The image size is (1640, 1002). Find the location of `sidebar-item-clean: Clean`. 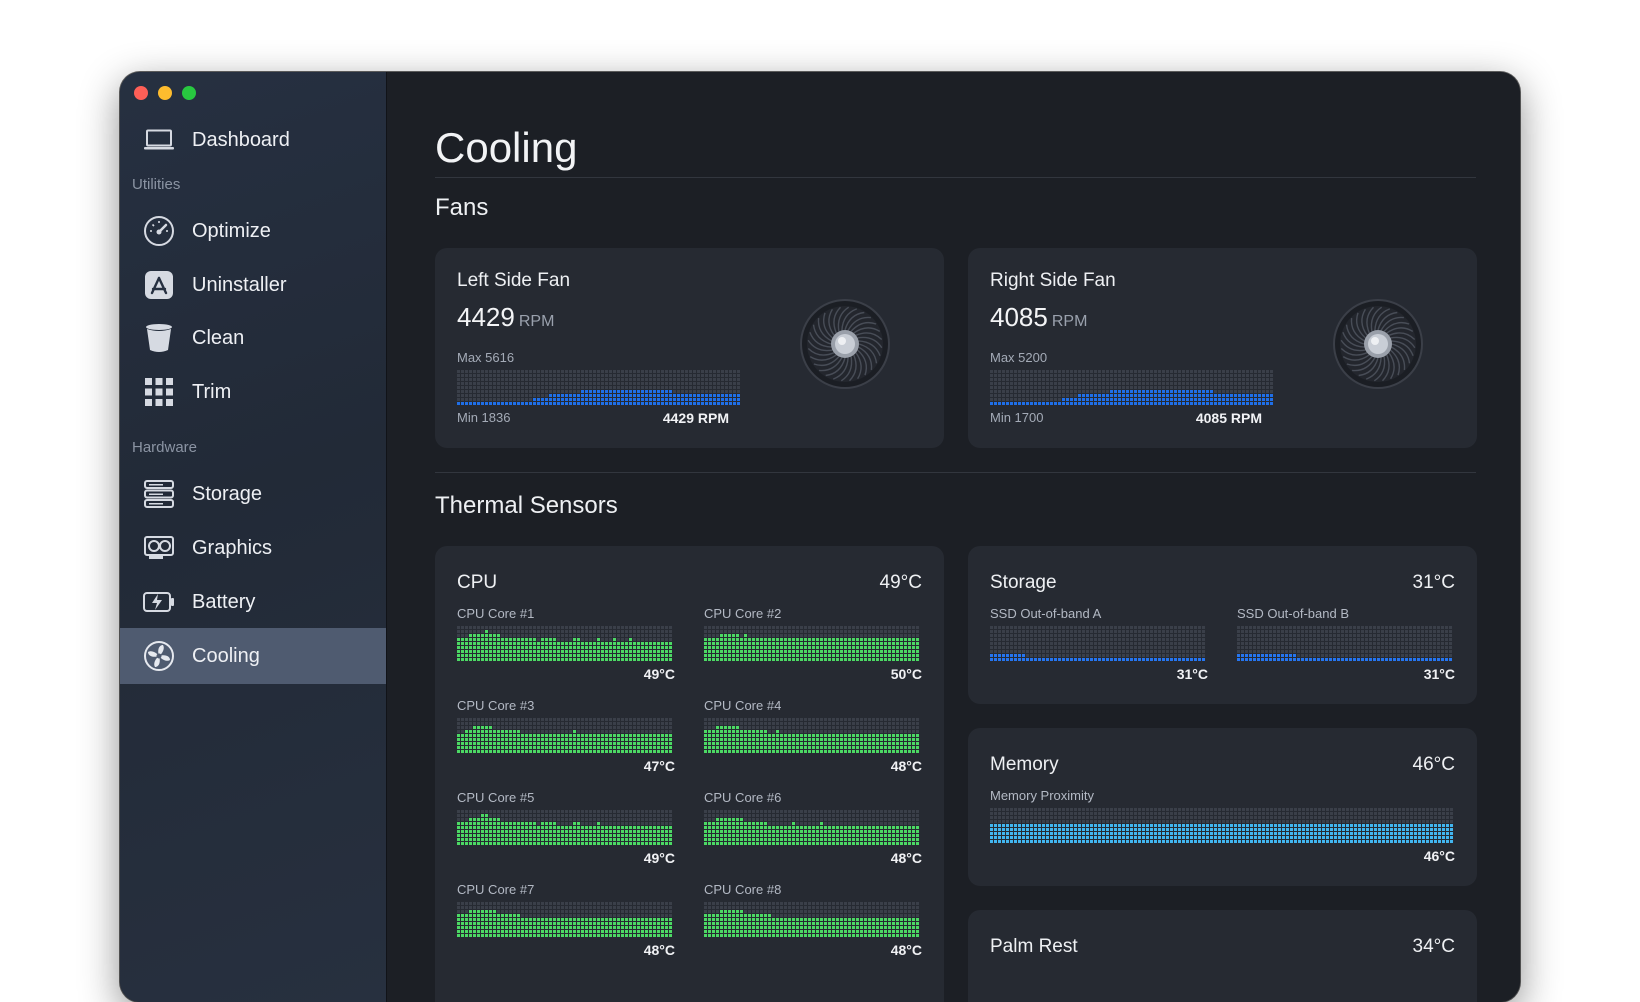

sidebar-item-clean: Clean is located at coordinates (253, 338).